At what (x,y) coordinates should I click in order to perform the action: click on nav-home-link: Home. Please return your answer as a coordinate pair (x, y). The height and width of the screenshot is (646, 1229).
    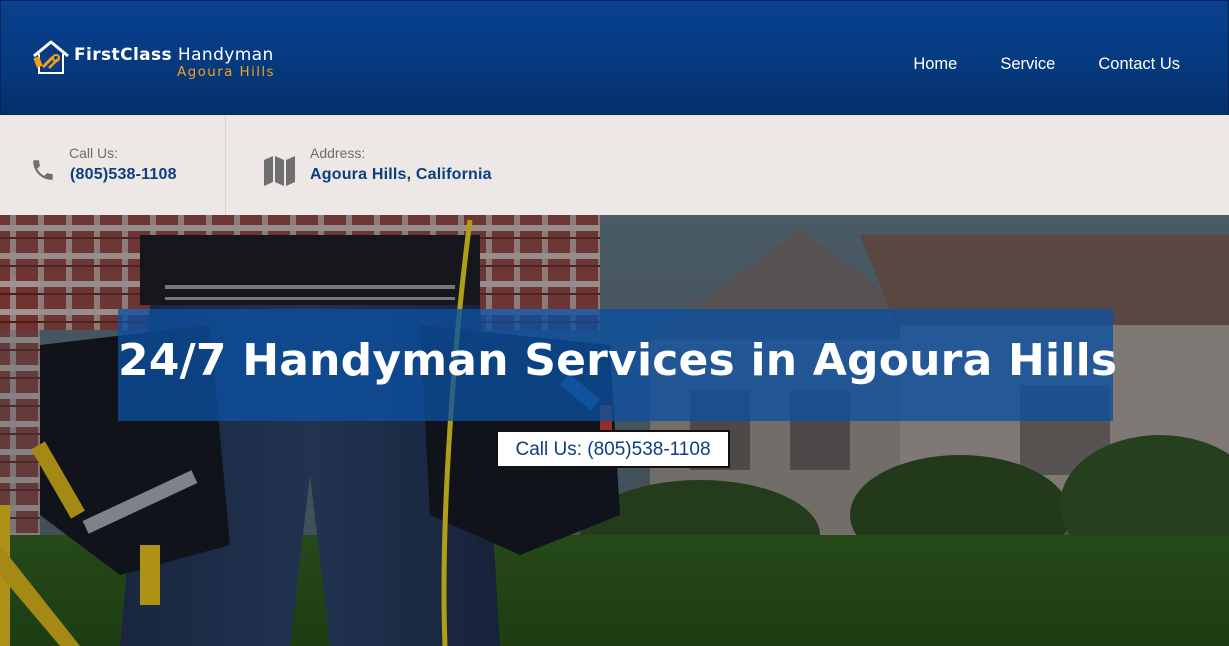
    Looking at the image, I should click on (935, 64).